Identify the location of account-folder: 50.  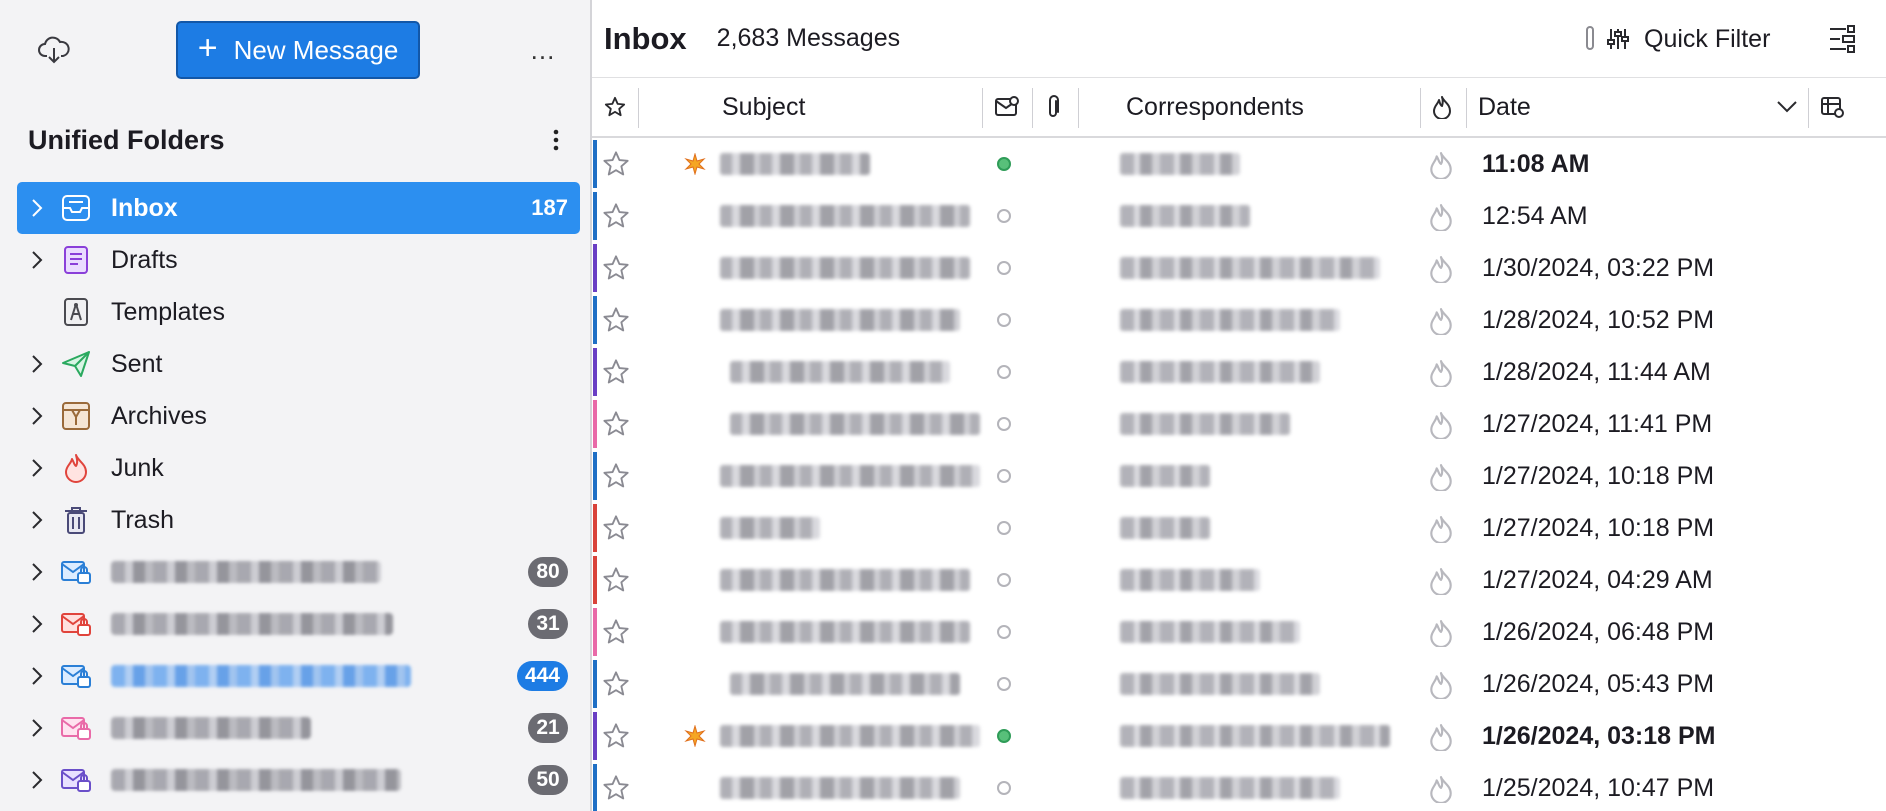
(298, 780).